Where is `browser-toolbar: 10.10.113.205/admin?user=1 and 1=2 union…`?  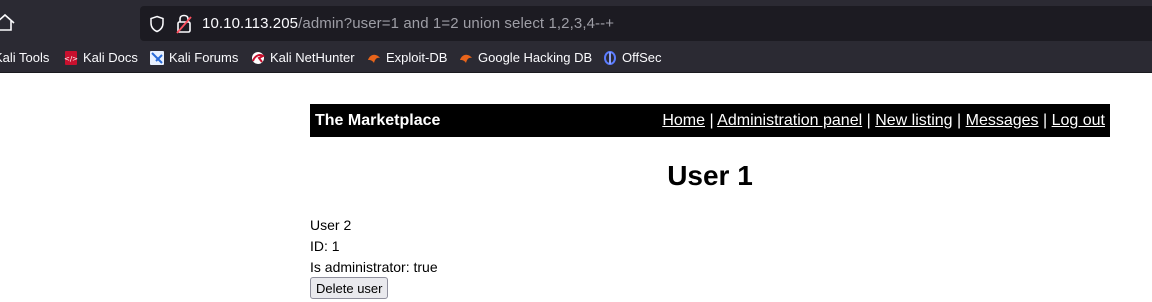
browser-toolbar: 10.10.113.205/admin?user=1 and 1=2 union… is located at coordinates (576, 22).